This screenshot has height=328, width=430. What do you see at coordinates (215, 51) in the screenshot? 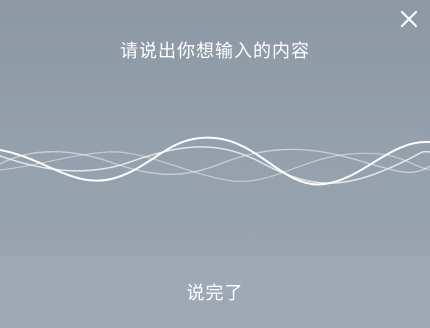
I see `voice-prompt-text: 请说出你想输入的内容` at bounding box center [215, 51].